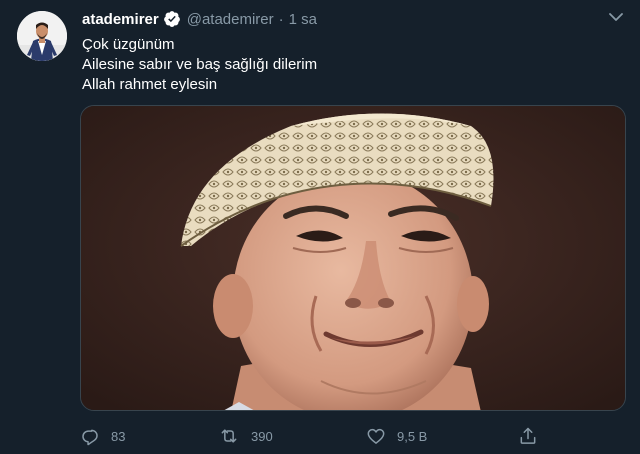 The height and width of the screenshot is (454, 640). I want to click on tweet-line: Allah rahmet eylesin, so click(150, 84).